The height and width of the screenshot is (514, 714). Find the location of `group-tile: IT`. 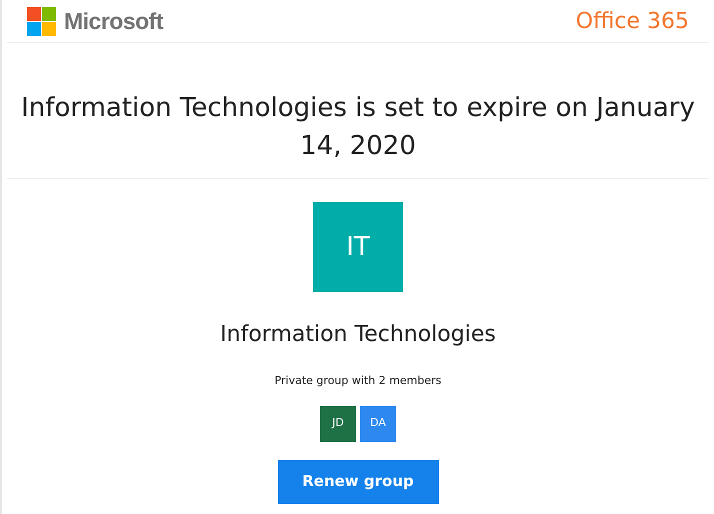

group-tile: IT is located at coordinates (358, 247).